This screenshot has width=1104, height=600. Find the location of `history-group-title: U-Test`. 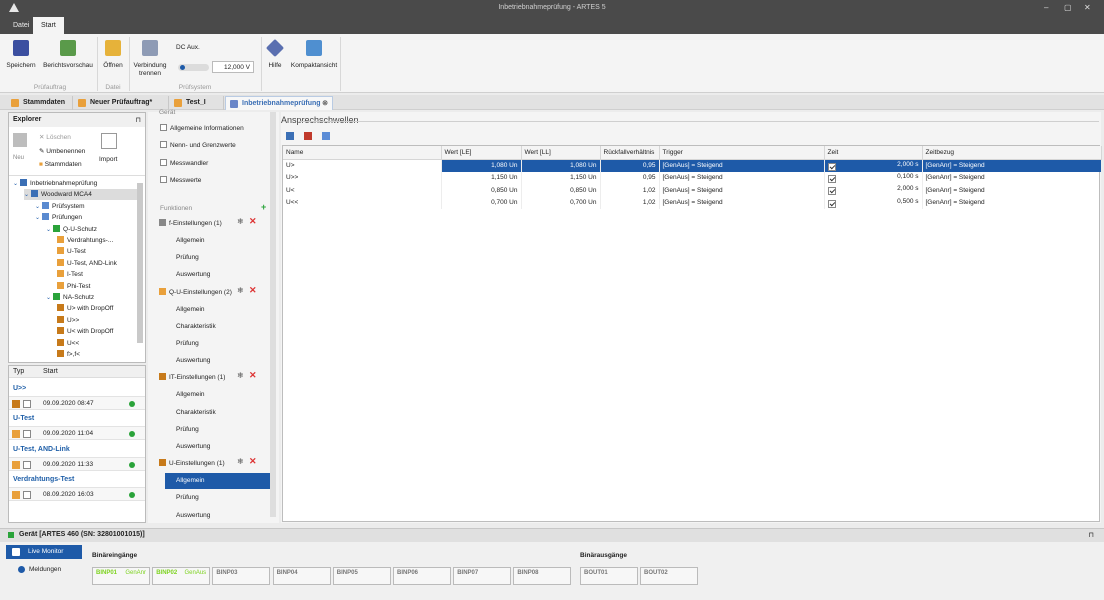

history-group-title: U-Test is located at coordinates (23, 418).